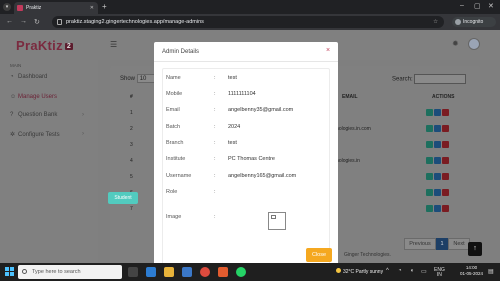 Image resolution: width=500 pixels, height=281 pixels. I want to click on logo-badge: 2, so click(69, 47).